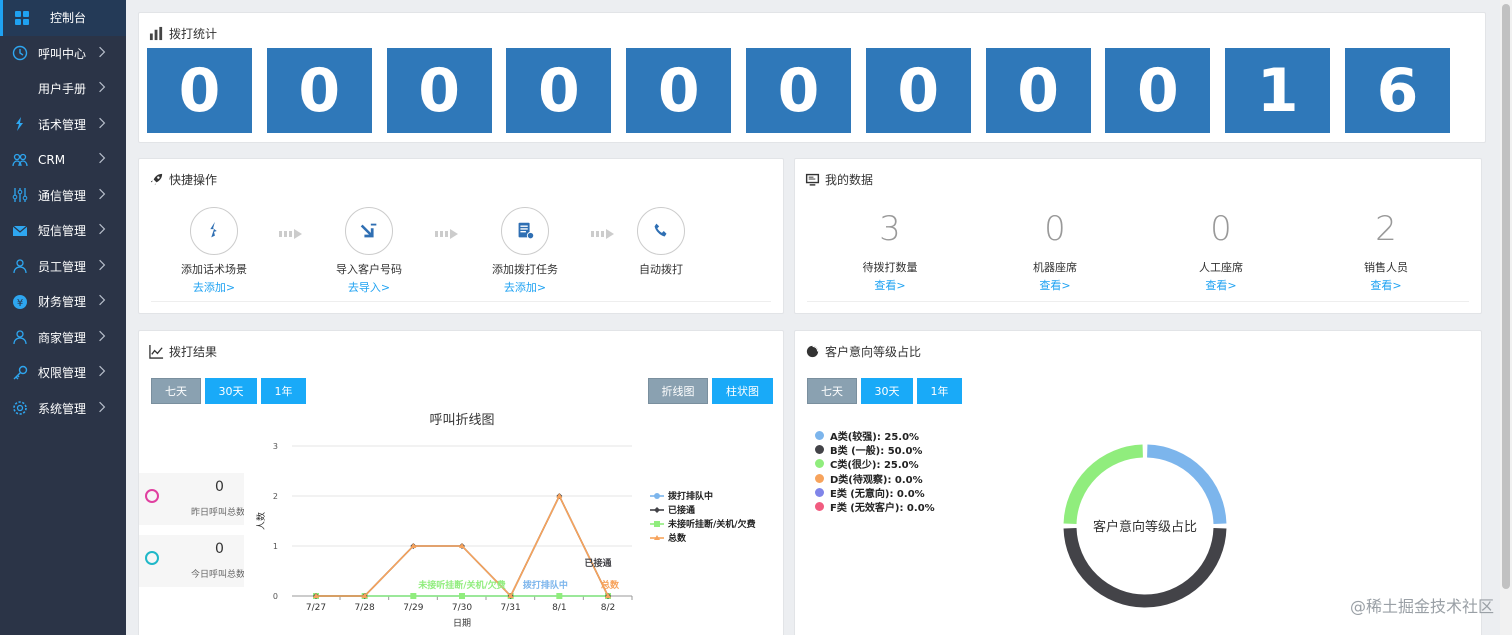 The width and height of the screenshot is (1512, 635). I want to click on intent-range-1y-button: 1年, so click(939, 391).